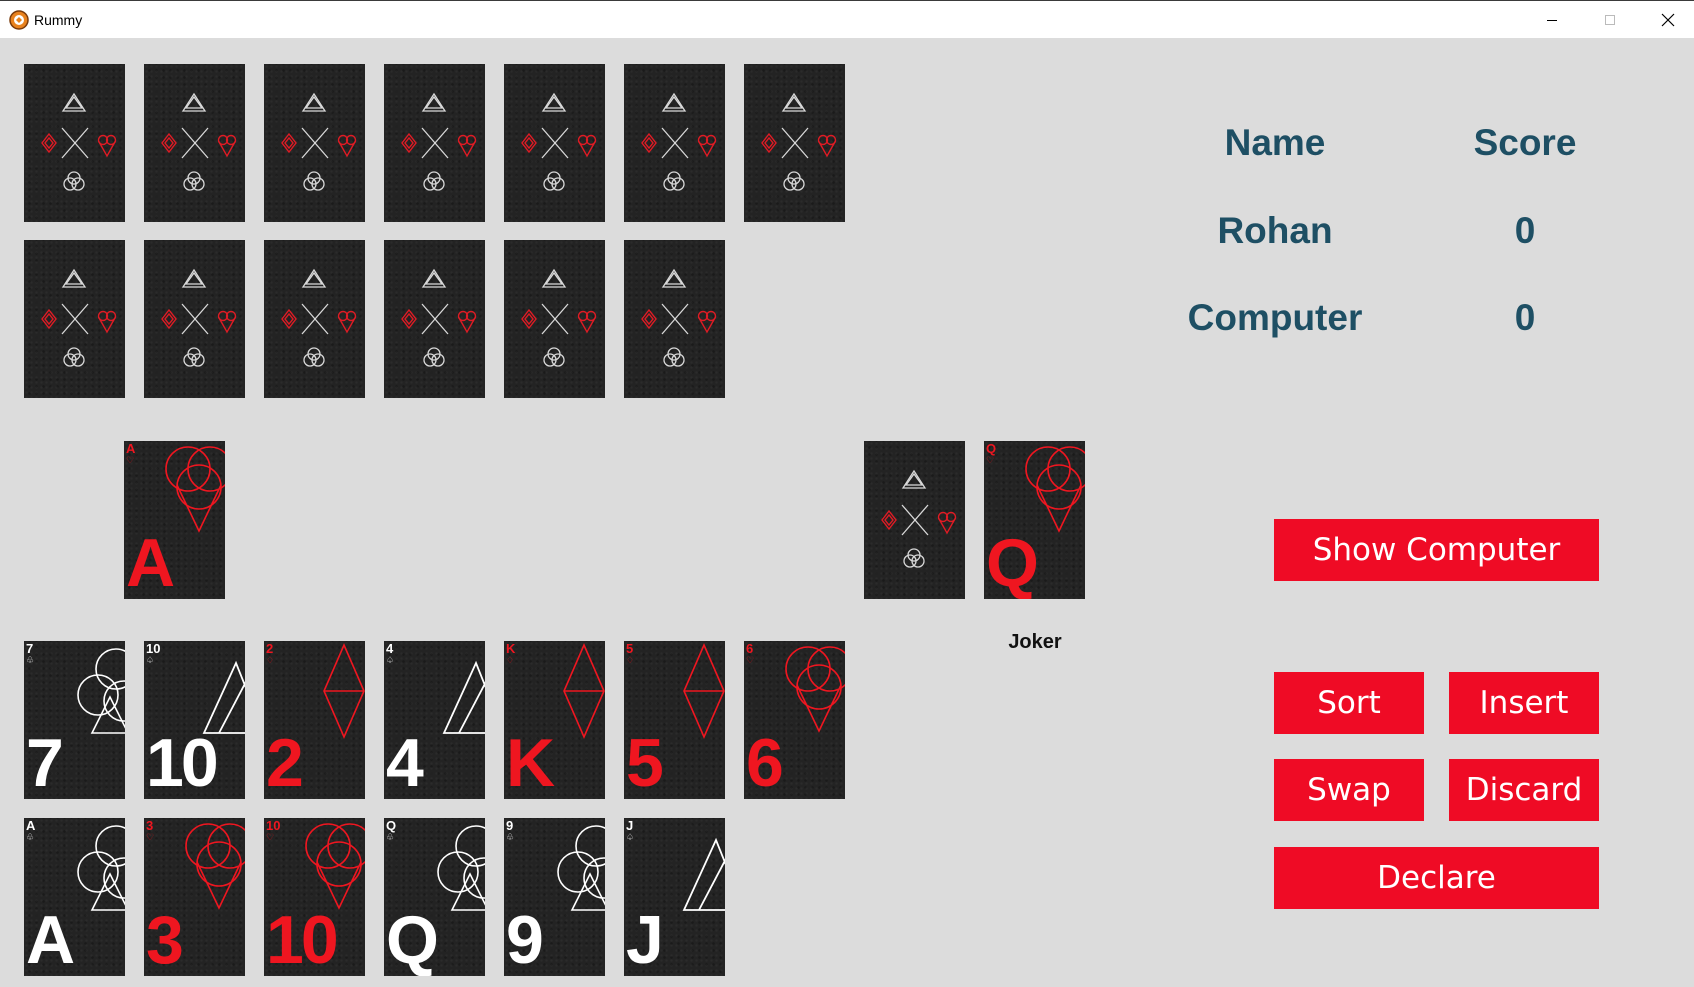 This screenshot has width=1694, height=987. What do you see at coordinates (285, 762) in the screenshot?
I see `card-rank: 2` at bounding box center [285, 762].